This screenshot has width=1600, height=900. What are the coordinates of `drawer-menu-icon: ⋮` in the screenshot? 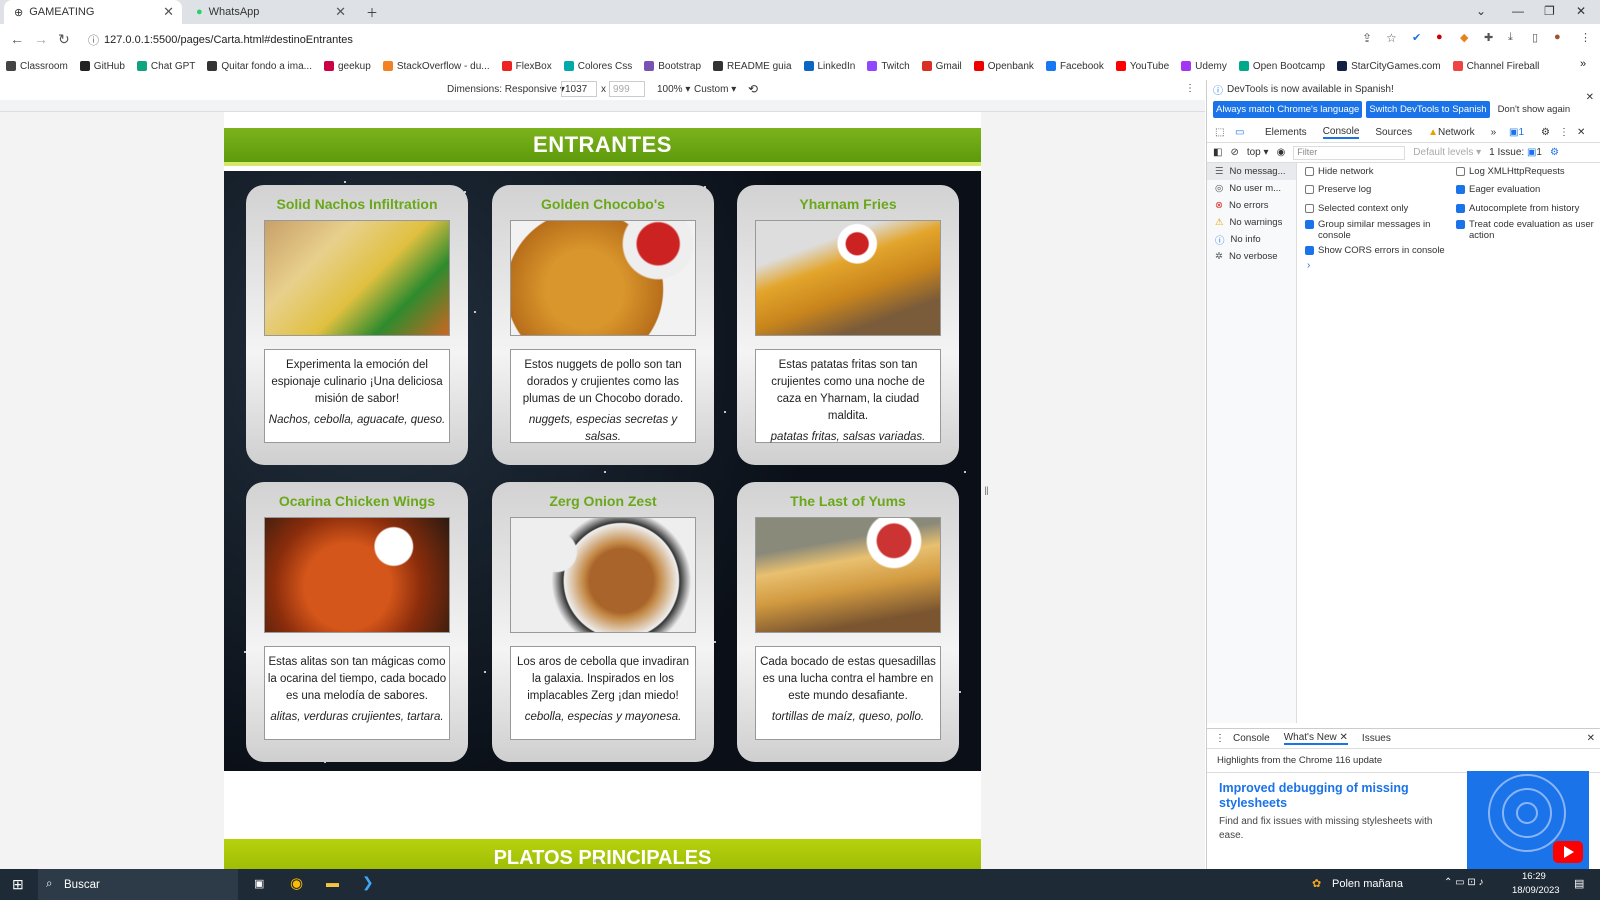 It's located at (1220, 738).